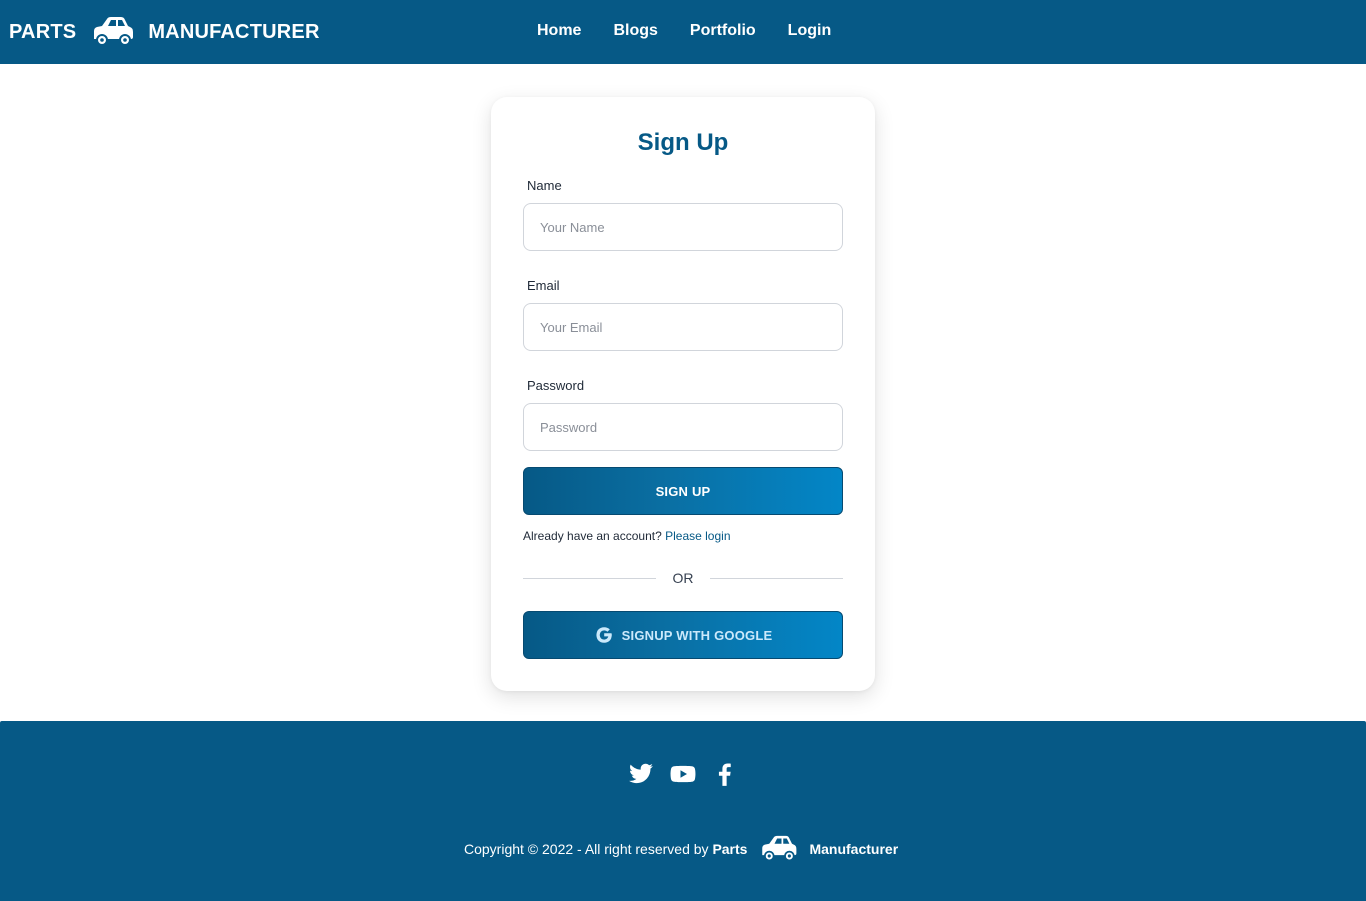 The width and height of the screenshot is (1366, 901). What do you see at coordinates (641, 774) in the screenshot?
I see `twitter-icon` at bounding box center [641, 774].